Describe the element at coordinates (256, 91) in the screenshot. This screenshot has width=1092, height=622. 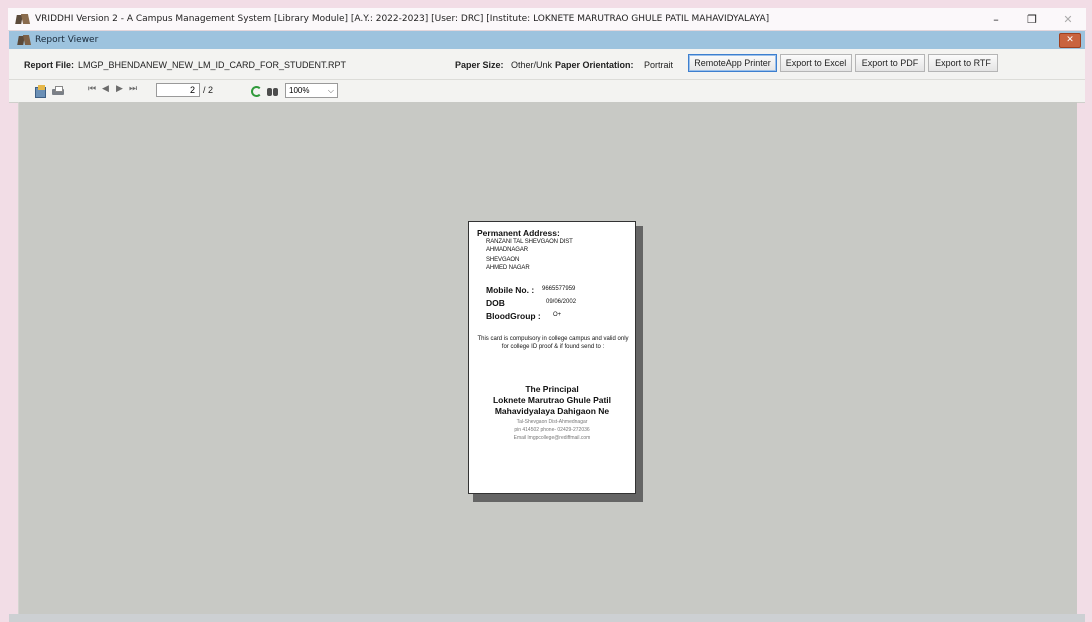
I see `refresh-icon` at that location.